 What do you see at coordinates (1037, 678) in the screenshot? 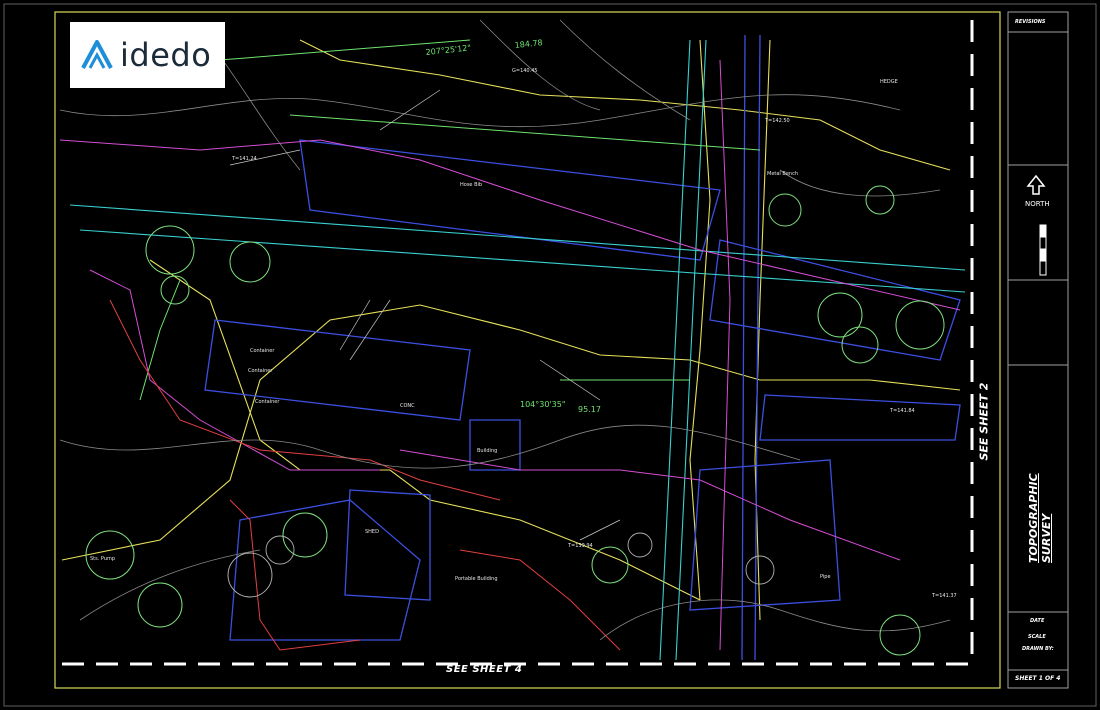
I see `sheet-number: SHEET 1 OF 4` at bounding box center [1037, 678].